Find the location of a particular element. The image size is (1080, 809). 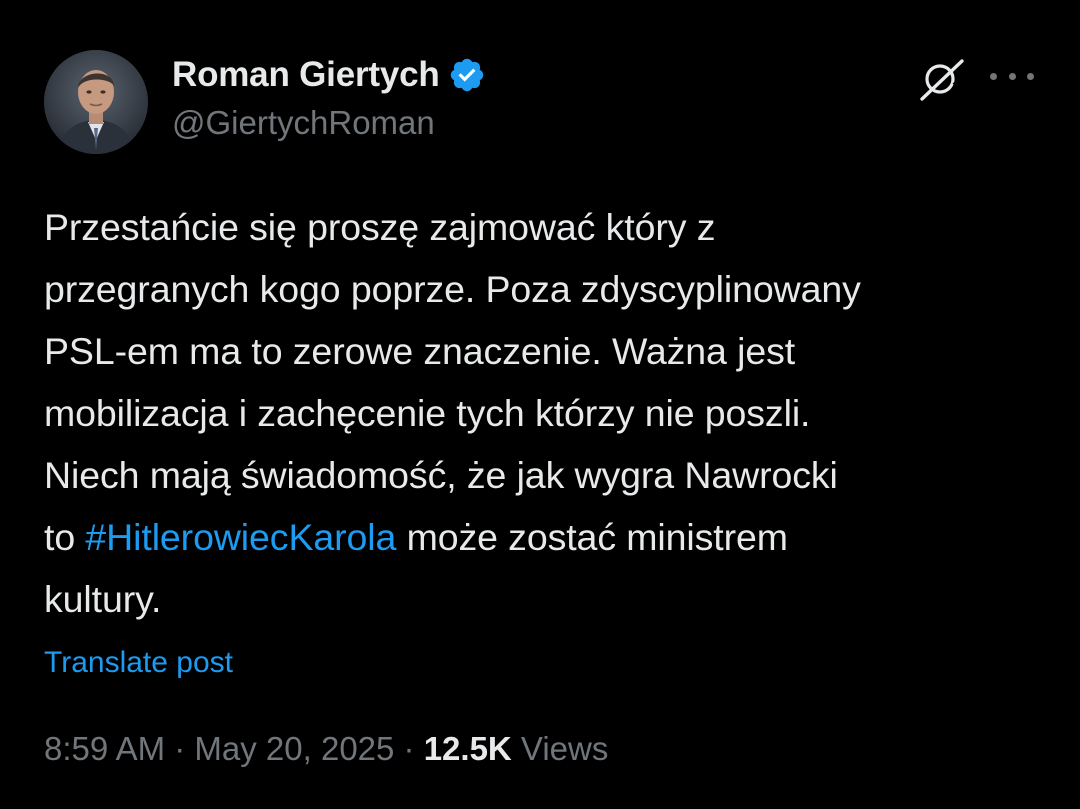

more-options-icon is located at coordinates (1012, 76).